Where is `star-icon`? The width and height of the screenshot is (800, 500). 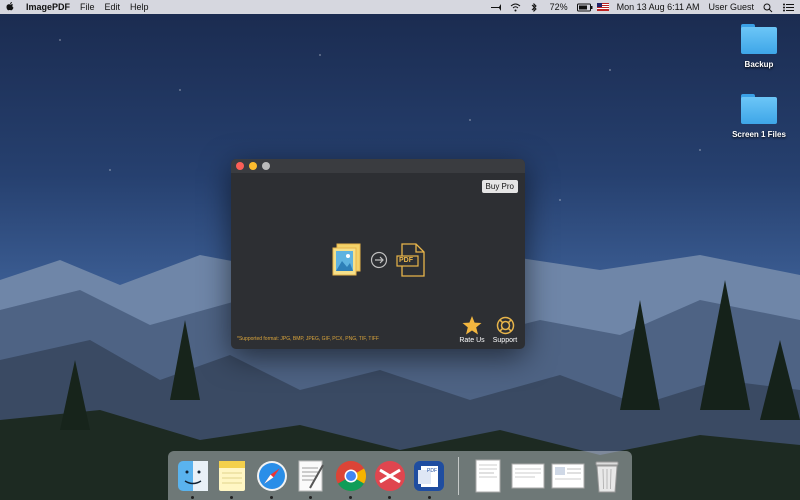 star-icon is located at coordinates (472, 325).